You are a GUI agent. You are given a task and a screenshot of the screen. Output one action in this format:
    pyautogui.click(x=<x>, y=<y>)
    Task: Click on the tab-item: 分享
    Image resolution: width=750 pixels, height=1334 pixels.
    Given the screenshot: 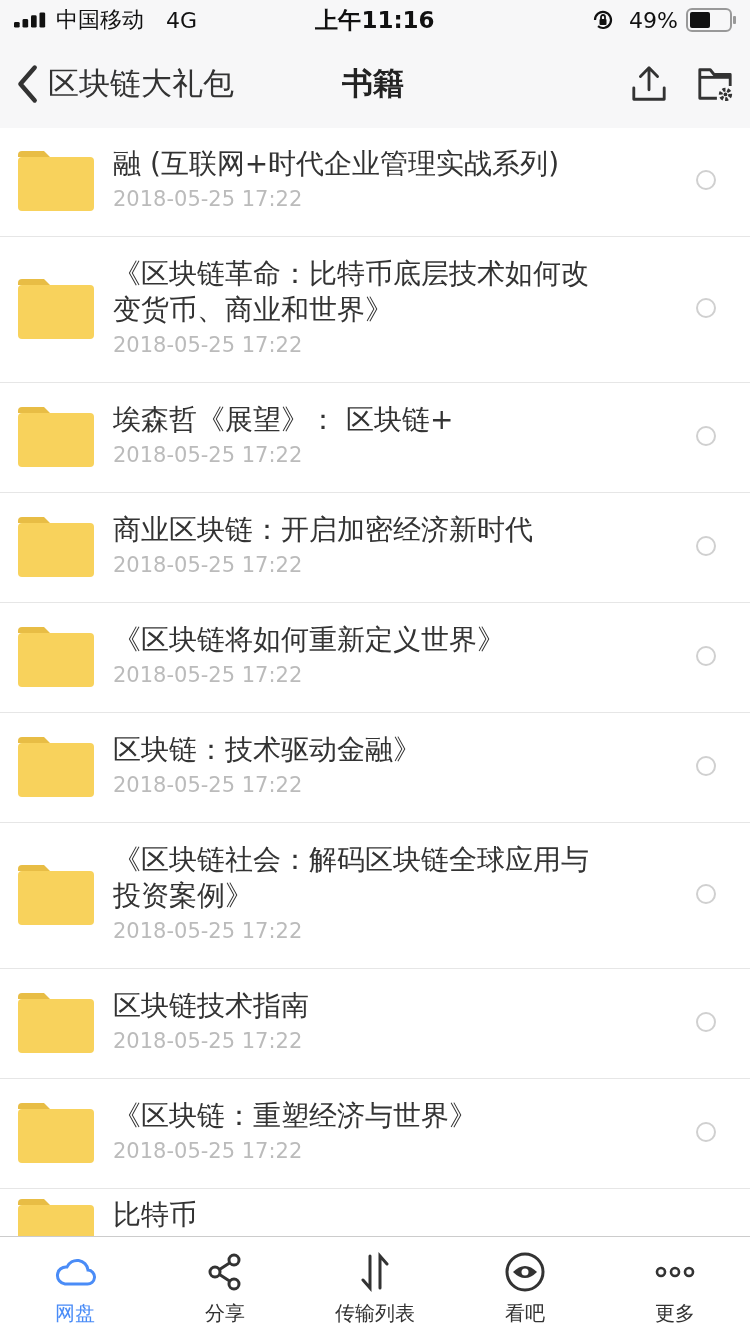 What is the action you would take?
    pyautogui.click(x=225, y=1285)
    